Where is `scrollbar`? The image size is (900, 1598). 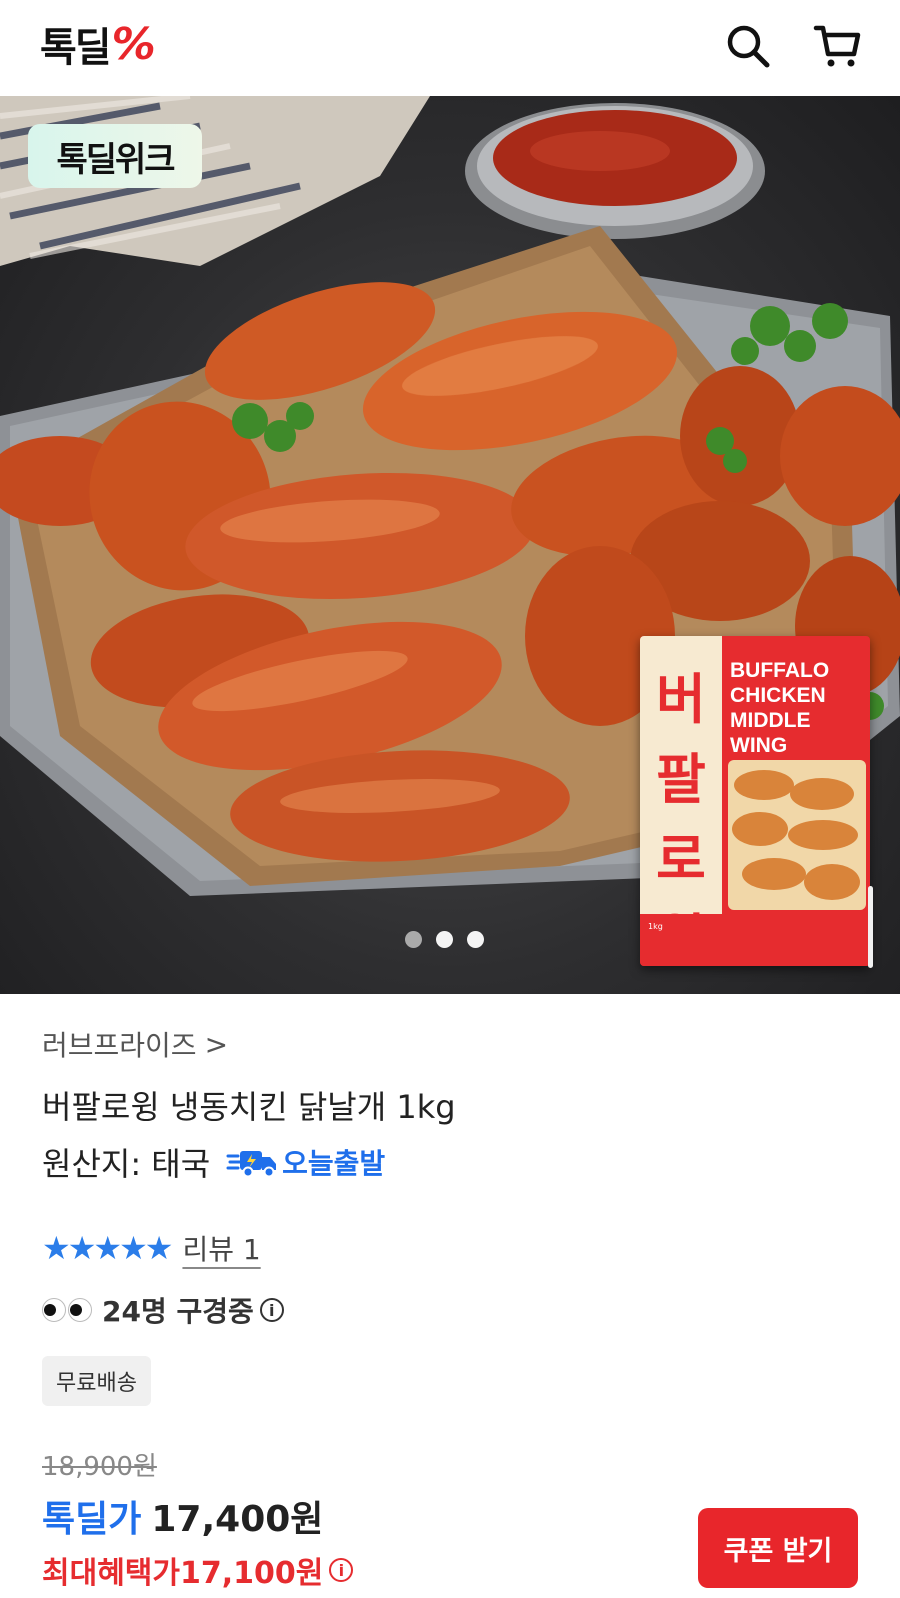 scrollbar is located at coordinates (870, 927).